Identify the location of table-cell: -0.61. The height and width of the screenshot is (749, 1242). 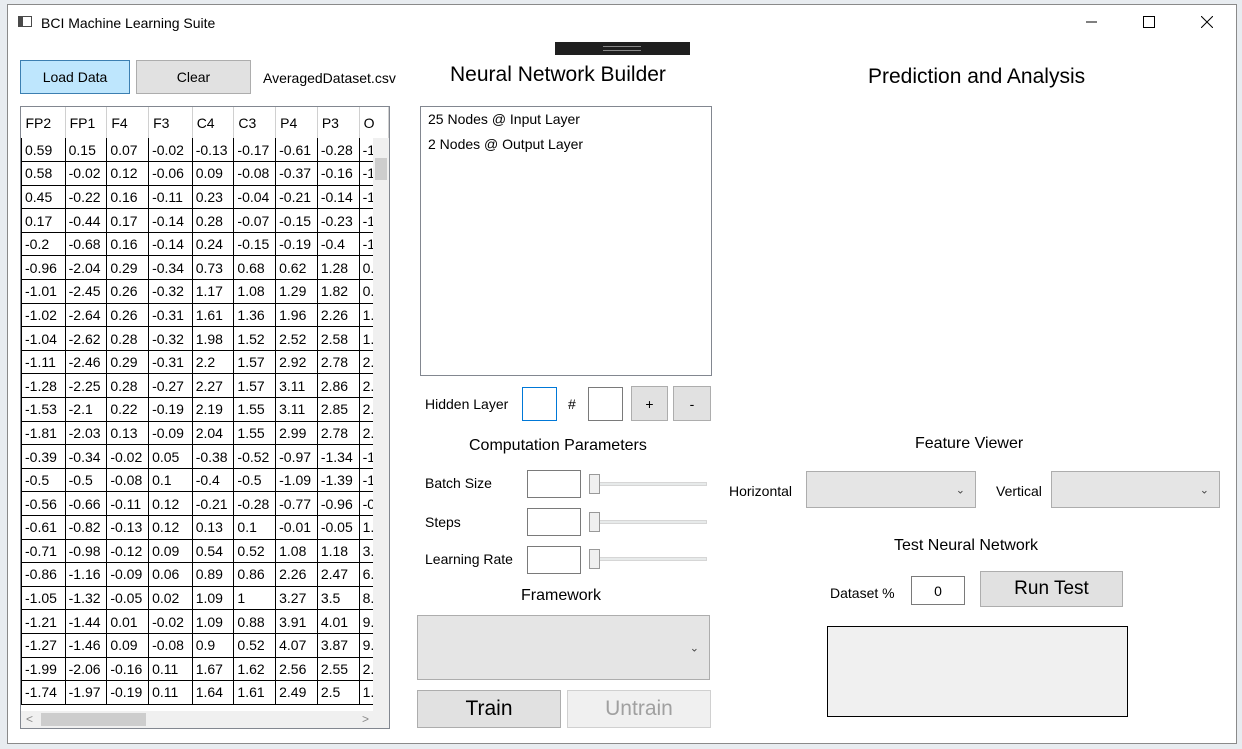
(43, 527).